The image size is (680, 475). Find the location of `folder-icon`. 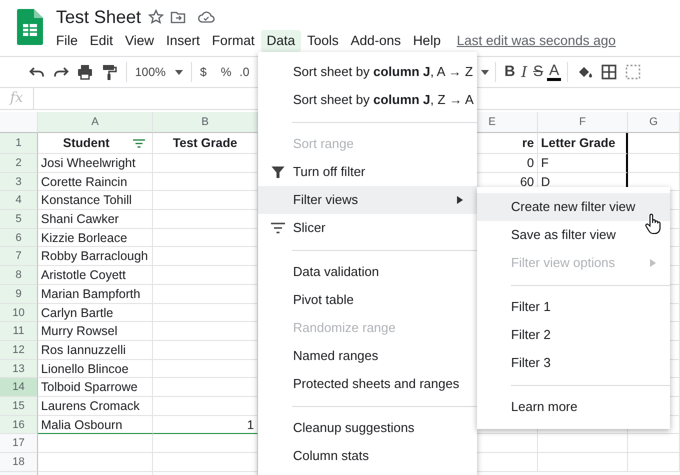

folder-icon is located at coordinates (178, 17).